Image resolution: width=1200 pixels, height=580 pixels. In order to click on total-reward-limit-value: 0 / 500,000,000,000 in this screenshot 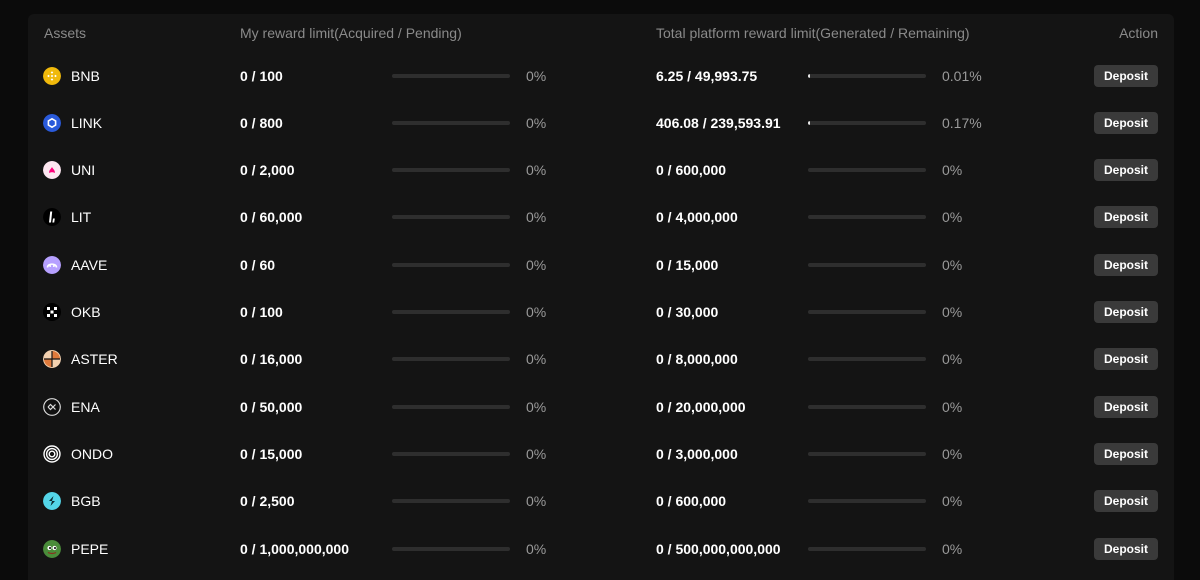, I will do `click(718, 548)`.